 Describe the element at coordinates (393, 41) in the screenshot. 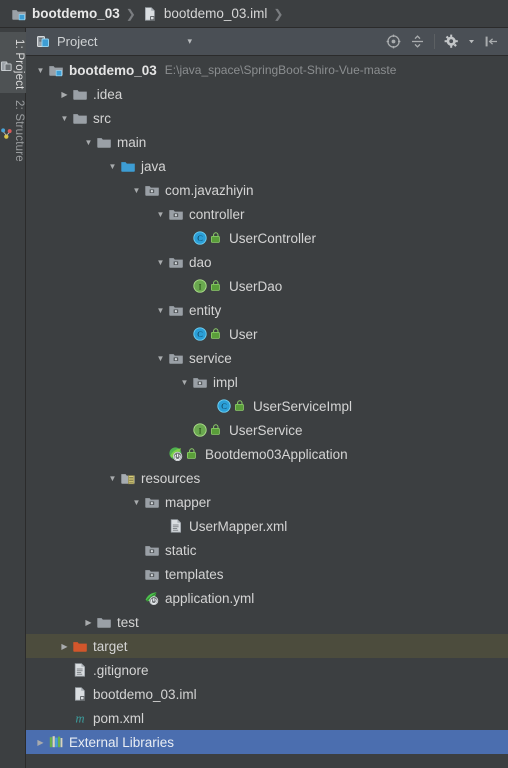

I see `scroll-from-source-icon` at that location.